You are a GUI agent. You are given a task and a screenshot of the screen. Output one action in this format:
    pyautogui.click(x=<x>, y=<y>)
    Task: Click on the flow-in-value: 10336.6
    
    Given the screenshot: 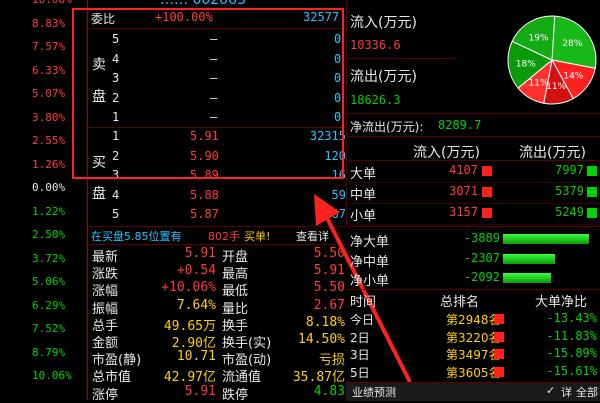 What is the action you would take?
    pyautogui.click(x=375, y=45)
    